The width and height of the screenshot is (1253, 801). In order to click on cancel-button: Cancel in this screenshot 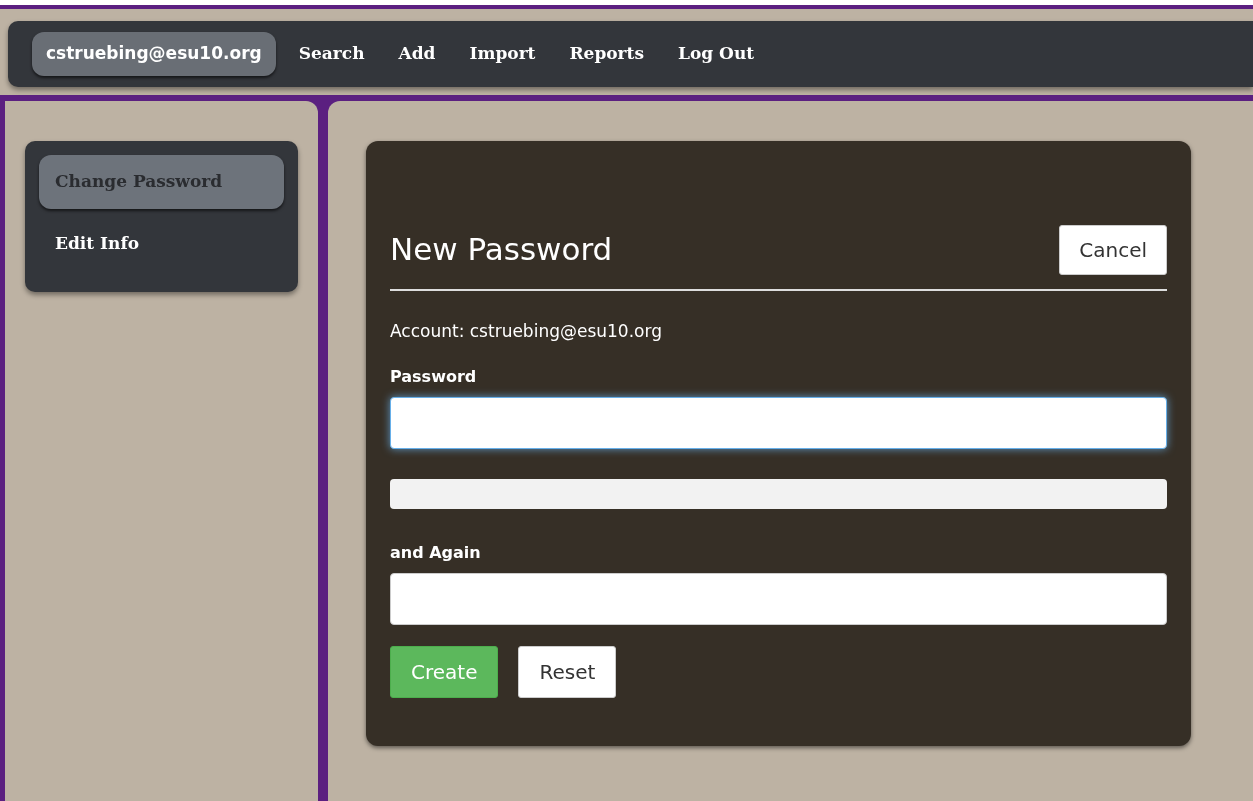, I will do `click(1113, 250)`.